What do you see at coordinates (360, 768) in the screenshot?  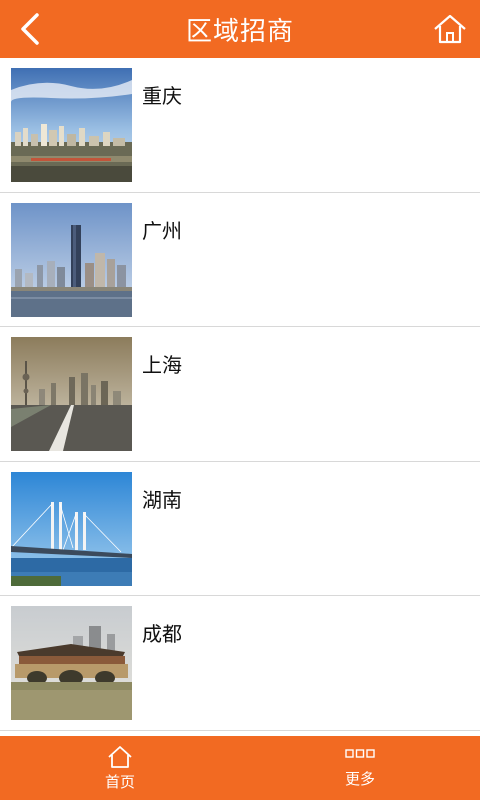 I see `tab-more: 更多` at bounding box center [360, 768].